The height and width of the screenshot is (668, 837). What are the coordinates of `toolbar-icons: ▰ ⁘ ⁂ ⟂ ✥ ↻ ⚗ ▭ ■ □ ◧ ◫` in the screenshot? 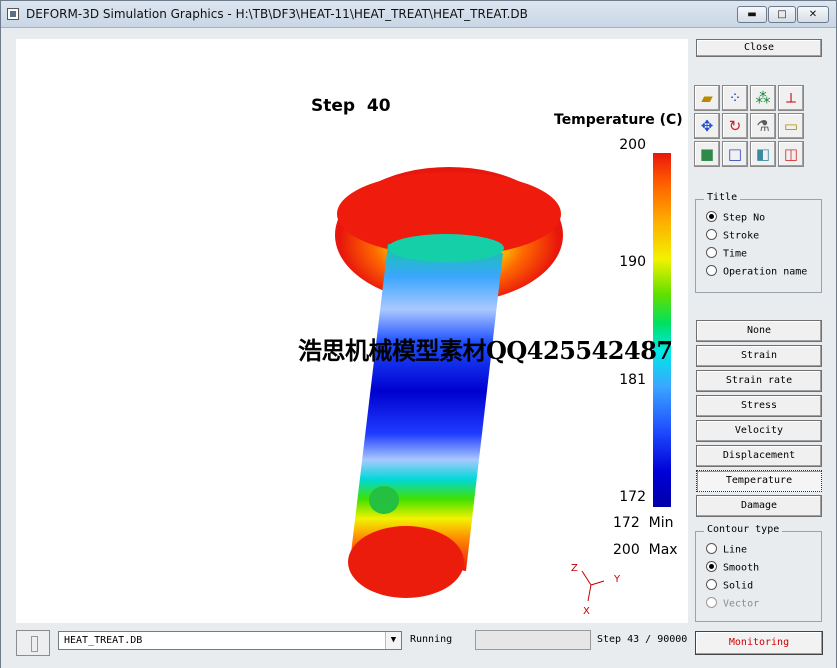 It's located at (752, 127).